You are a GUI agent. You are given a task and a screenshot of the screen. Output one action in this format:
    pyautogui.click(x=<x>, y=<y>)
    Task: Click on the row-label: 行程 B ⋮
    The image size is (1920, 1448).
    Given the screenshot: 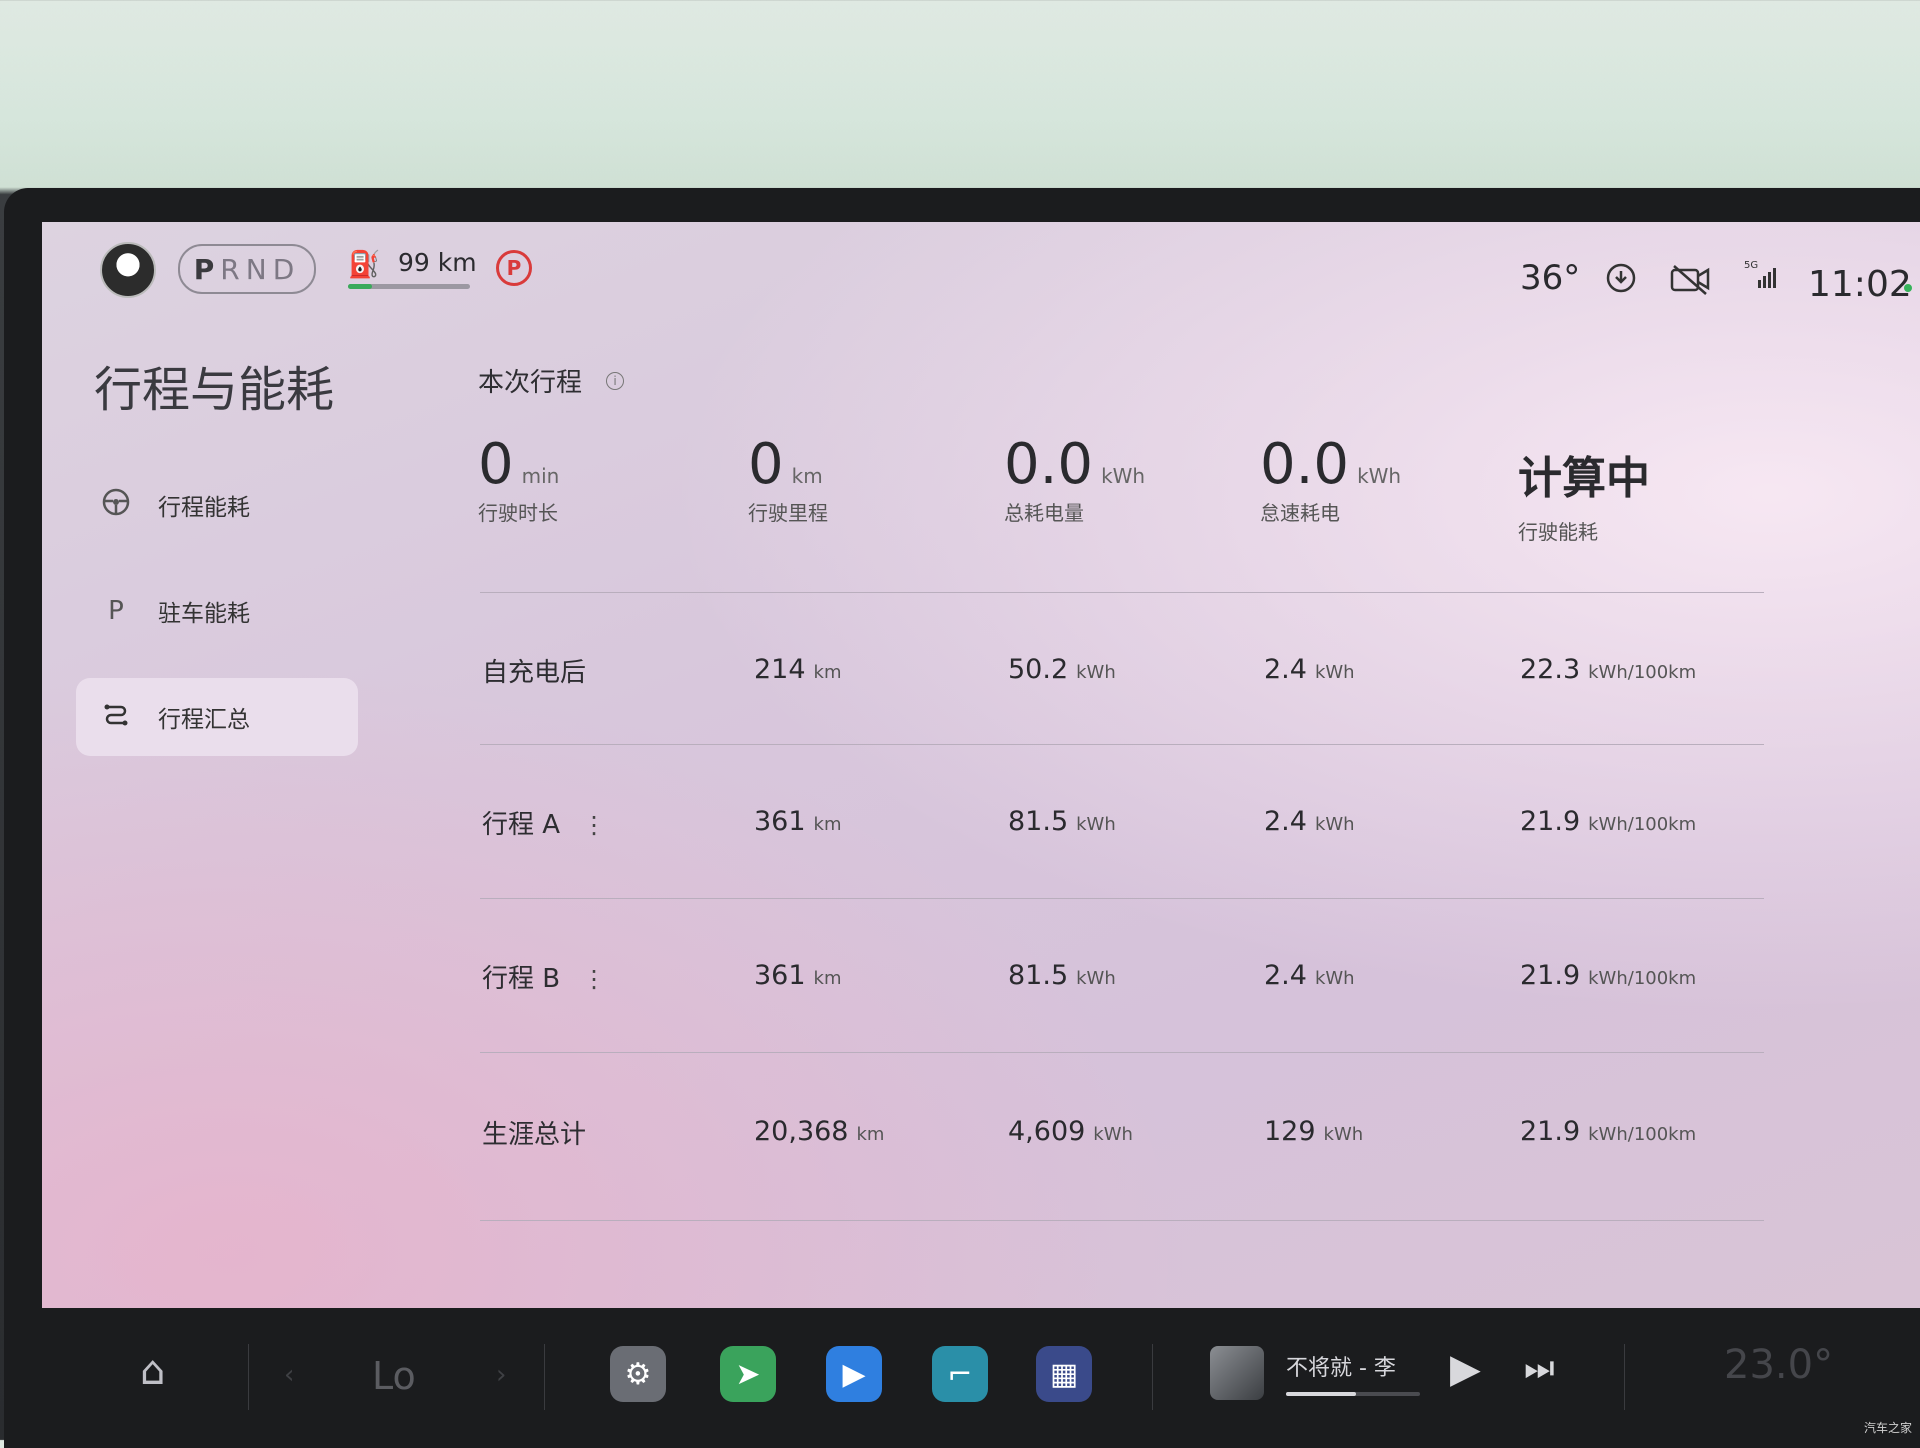 What is the action you would take?
    pyautogui.click(x=544, y=976)
    